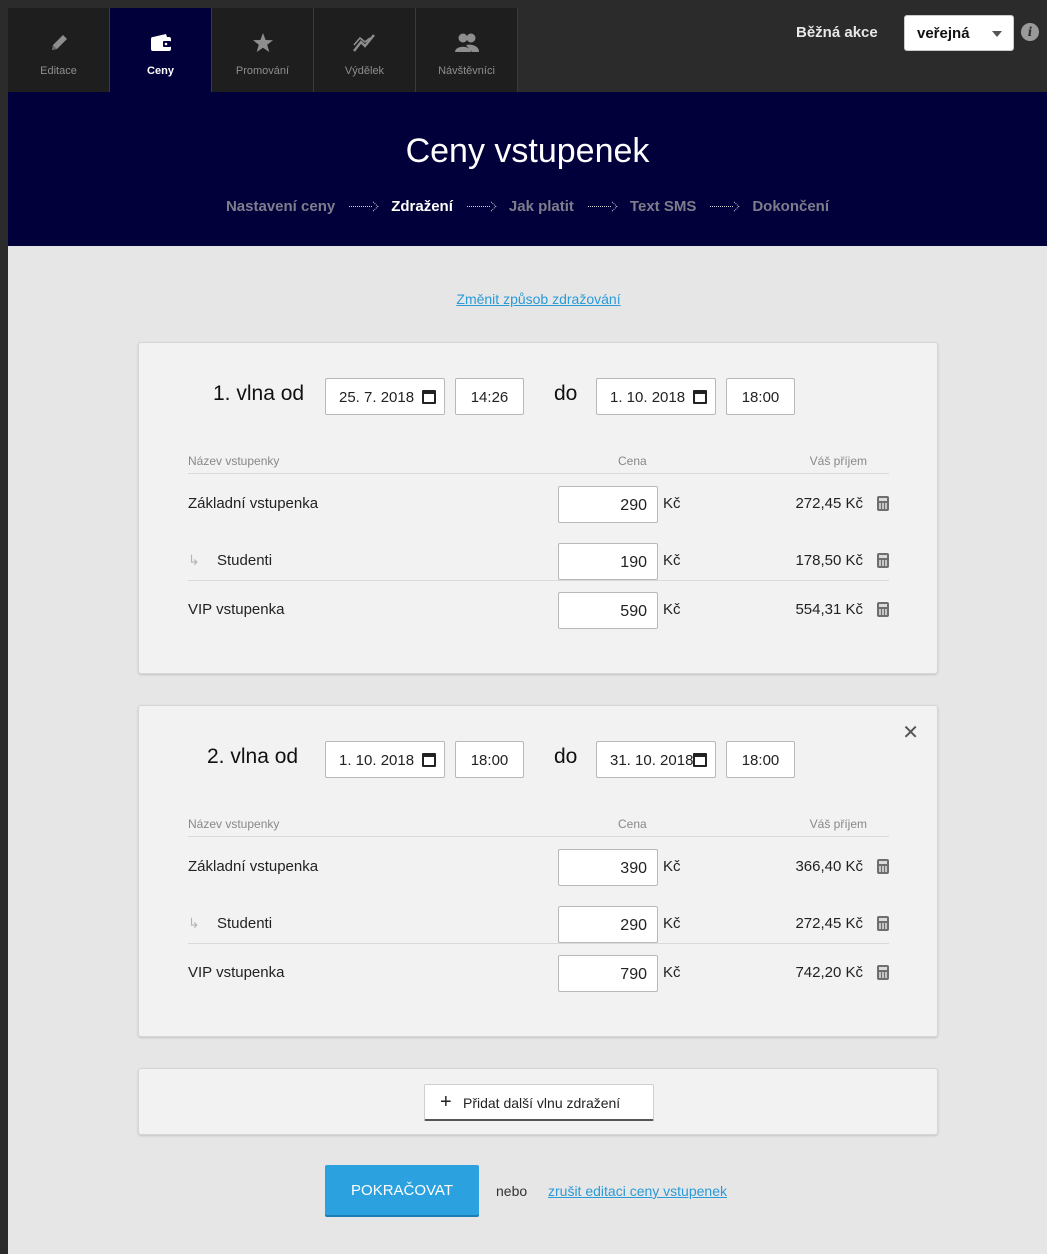 The height and width of the screenshot is (1254, 1047). What do you see at coordinates (829, 972) in the screenshot?
I see `income-value: 742,20 Kč` at bounding box center [829, 972].